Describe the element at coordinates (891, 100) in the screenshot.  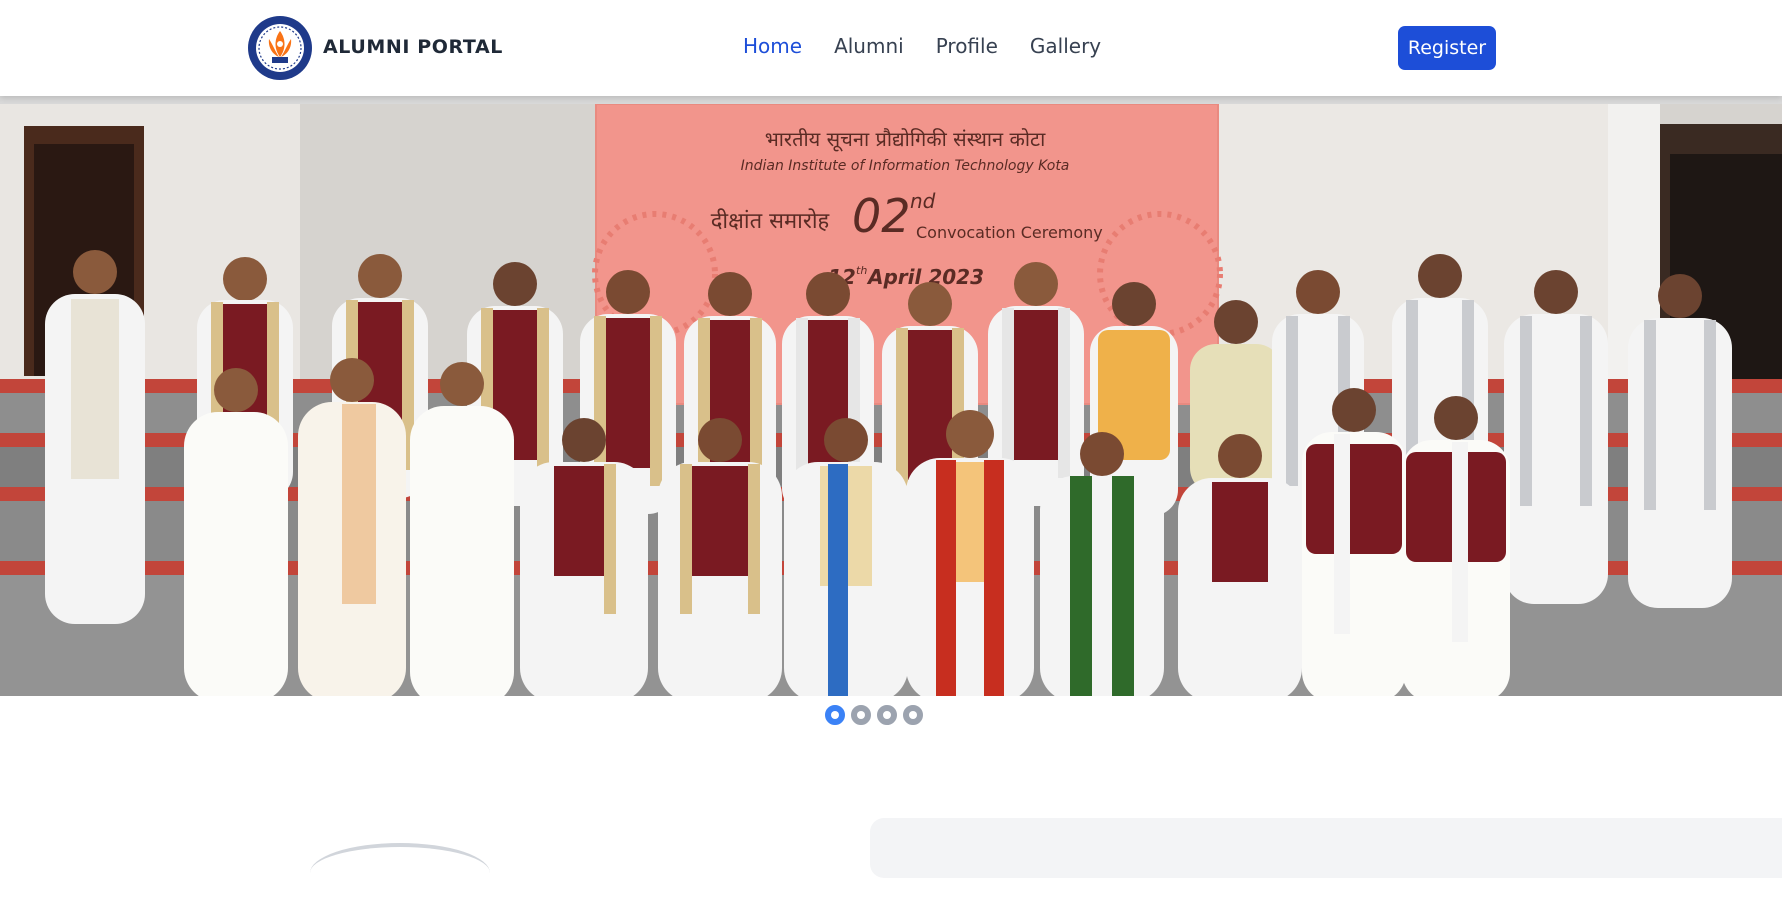
I see `navbar-shadow-strip` at that location.